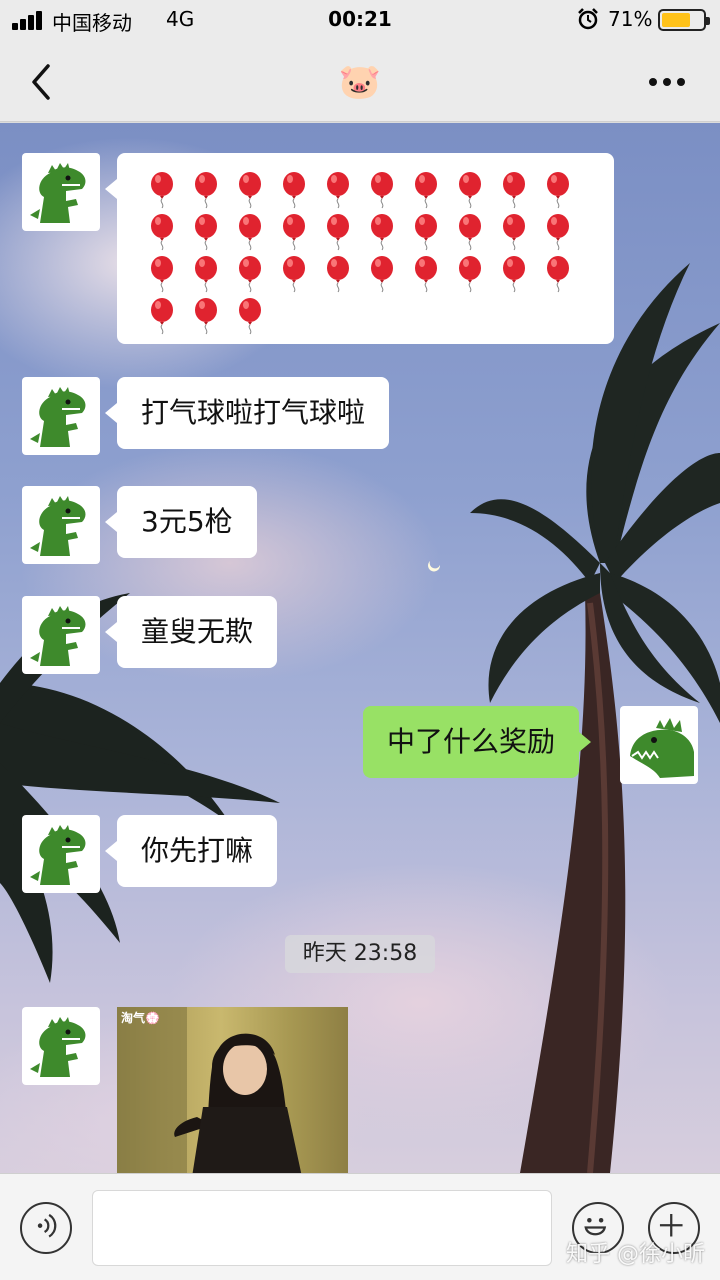 This screenshot has height=1280, width=720. Describe the element at coordinates (360, 954) in the screenshot. I see `timestamp-divider: 昨天 23:58` at that location.